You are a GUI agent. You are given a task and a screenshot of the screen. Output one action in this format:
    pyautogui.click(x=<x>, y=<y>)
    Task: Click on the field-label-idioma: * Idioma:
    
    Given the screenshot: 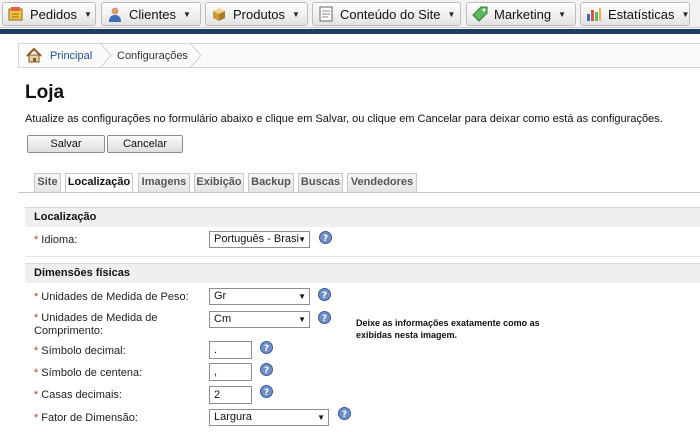 What is the action you would take?
    pyautogui.click(x=55, y=240)
    